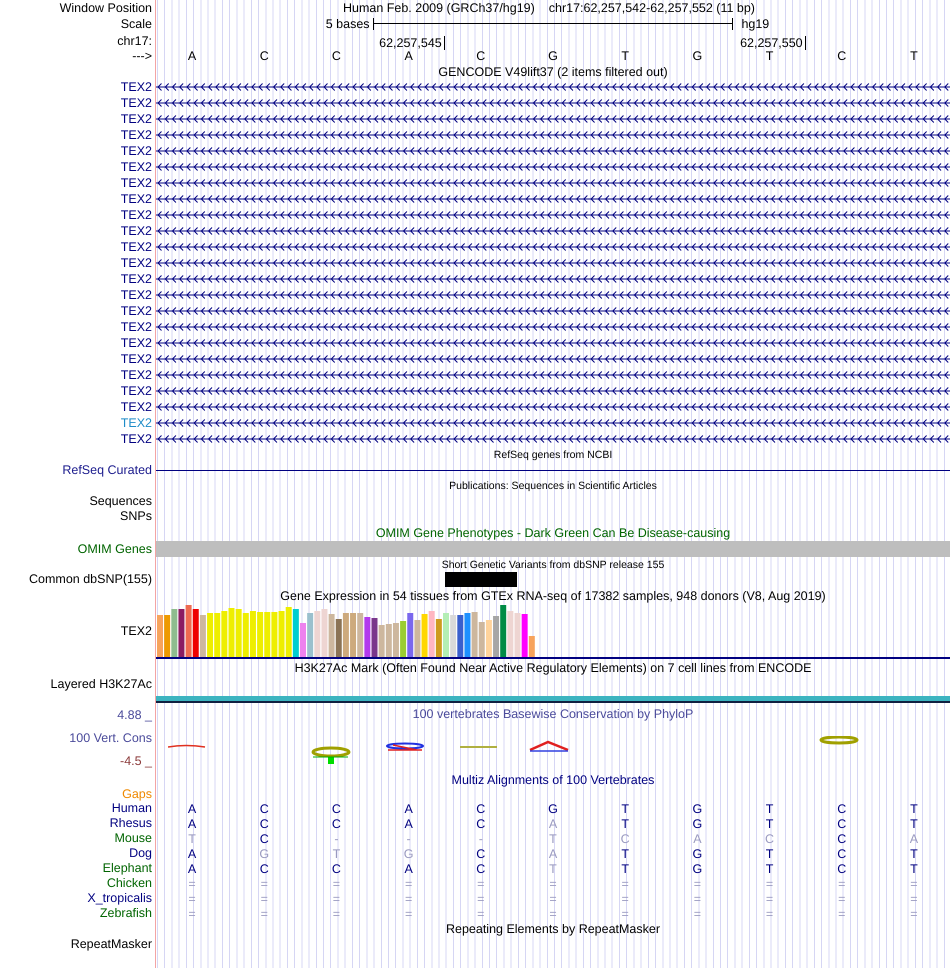  Describe the element at coordinates (136, 761) in the screenshot. I see `axis-label: -4.5 _` at that location.